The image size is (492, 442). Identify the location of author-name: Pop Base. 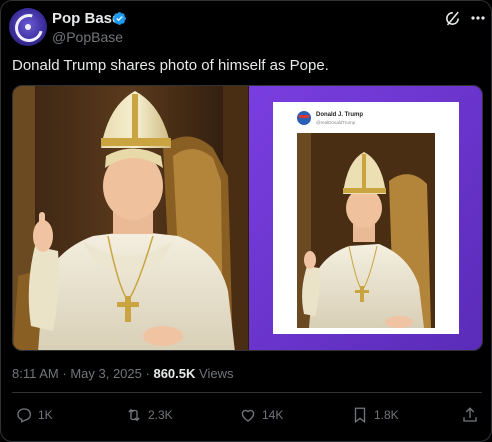
(86, 18).